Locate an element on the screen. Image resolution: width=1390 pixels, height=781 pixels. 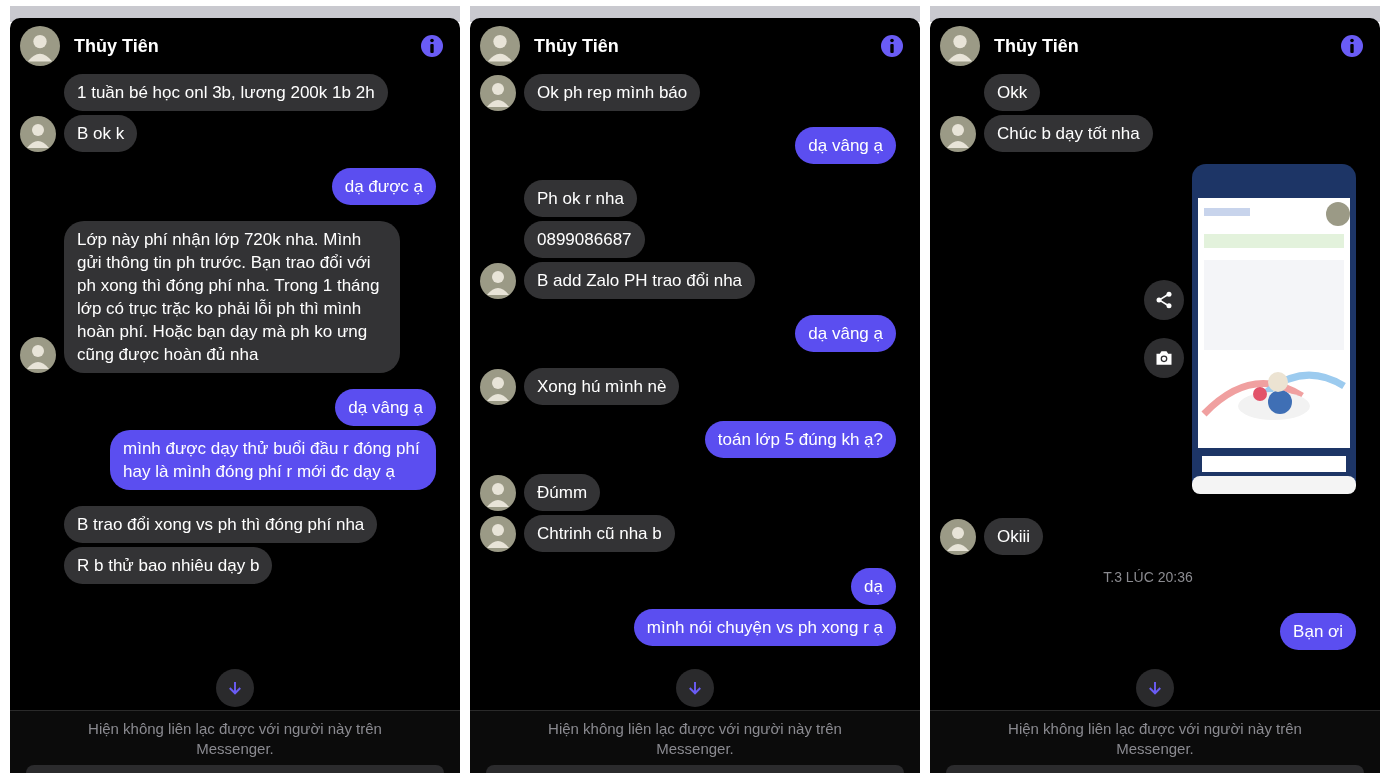
message-bubble: mình được dạy thử buổi đầu r đóng phí hay là mình đóng phí r mới đc dạy ạ is located at coordinates (273, 460).